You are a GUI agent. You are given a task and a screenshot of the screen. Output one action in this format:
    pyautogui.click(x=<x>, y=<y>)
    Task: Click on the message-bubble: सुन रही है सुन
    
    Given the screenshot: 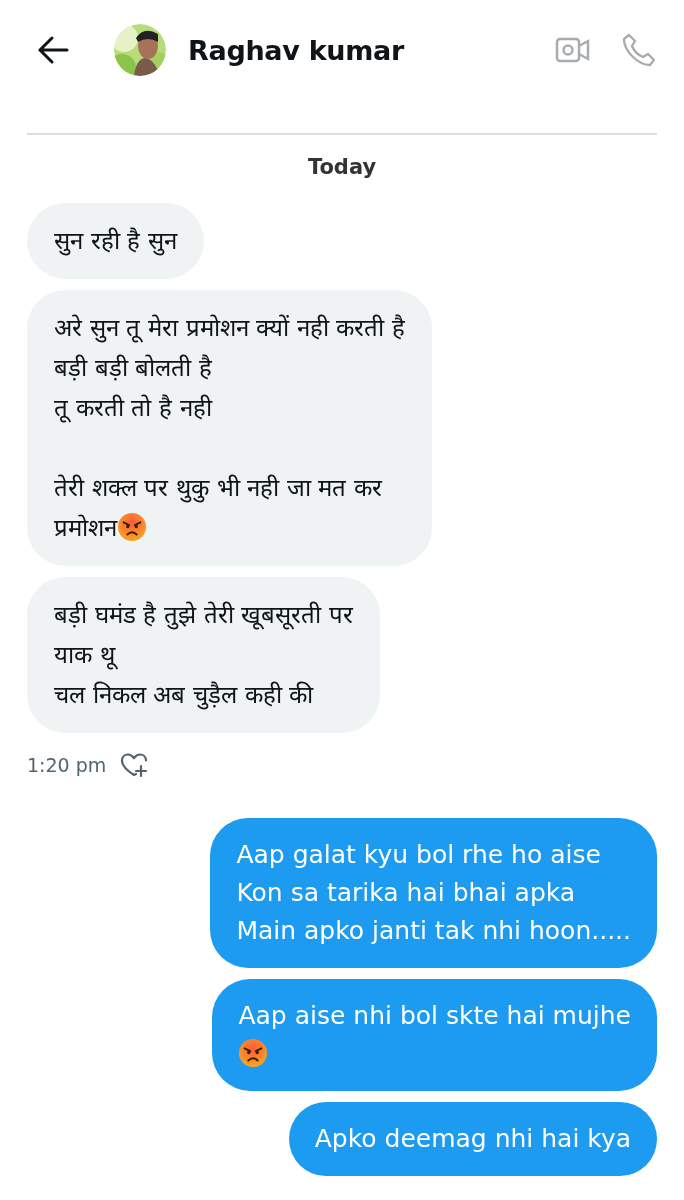 What is the action you would take?
    pyautogui.click(x=115, y=241)
    